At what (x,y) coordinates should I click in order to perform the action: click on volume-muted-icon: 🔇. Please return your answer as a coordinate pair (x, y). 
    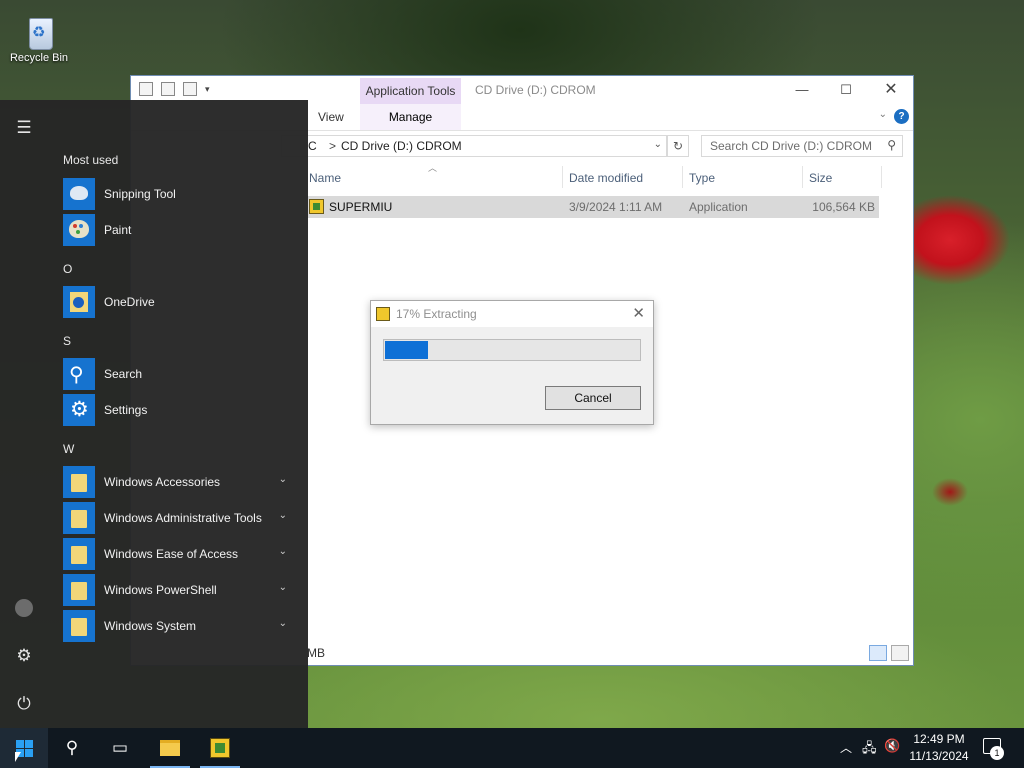
    Looking at the image, I should click on (892, 746).